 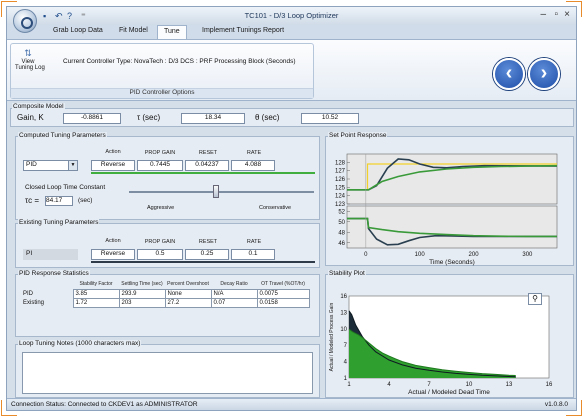 What do you see at coordinates (215, 191) in the screenshot?
I see `tc-slider-thumb` at bounding box center [215, 191].